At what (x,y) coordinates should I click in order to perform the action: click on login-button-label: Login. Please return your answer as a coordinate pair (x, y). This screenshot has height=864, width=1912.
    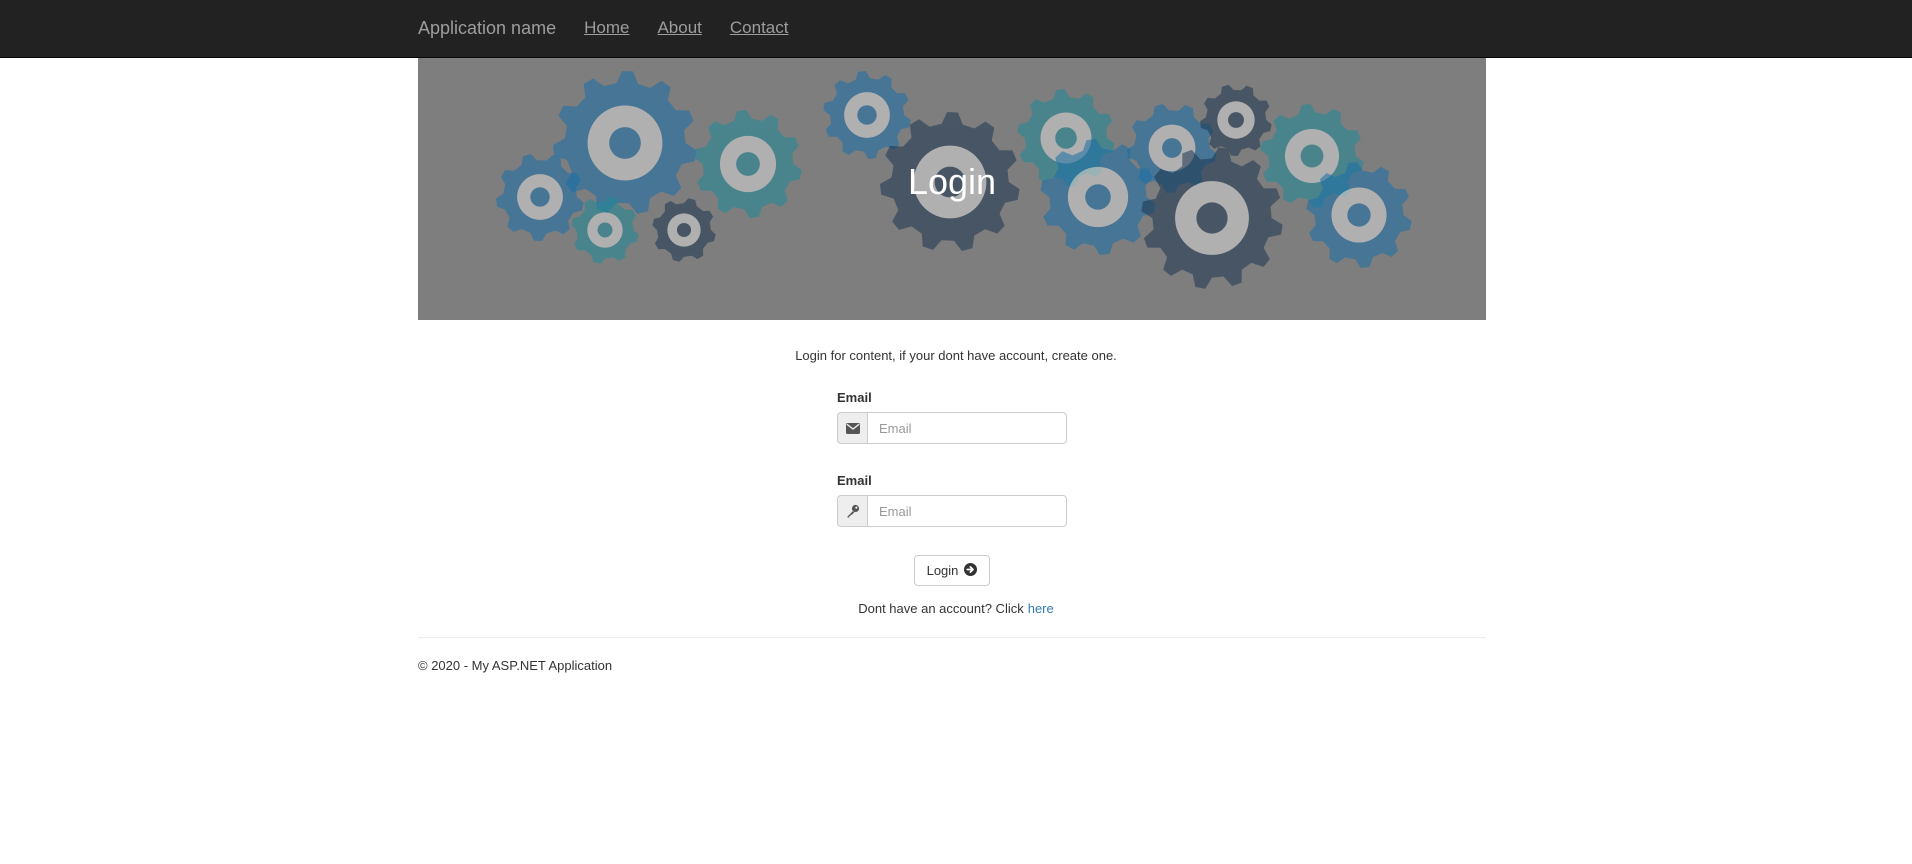
    Looking at the image, I should click on (942, 570).